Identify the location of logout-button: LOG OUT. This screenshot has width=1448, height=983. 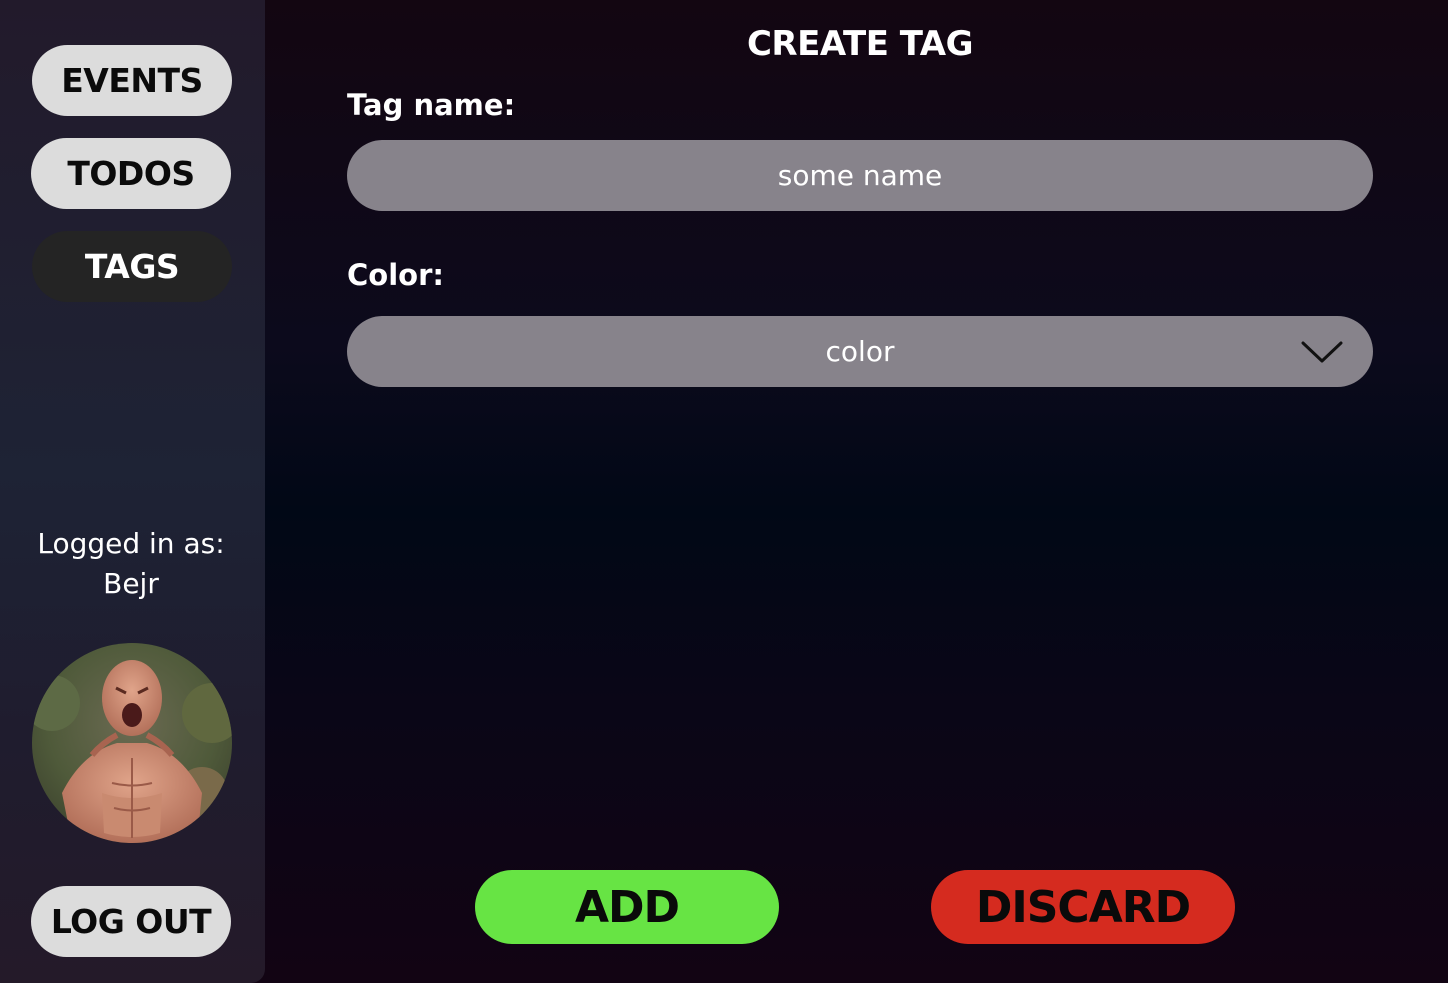
(131, 921).